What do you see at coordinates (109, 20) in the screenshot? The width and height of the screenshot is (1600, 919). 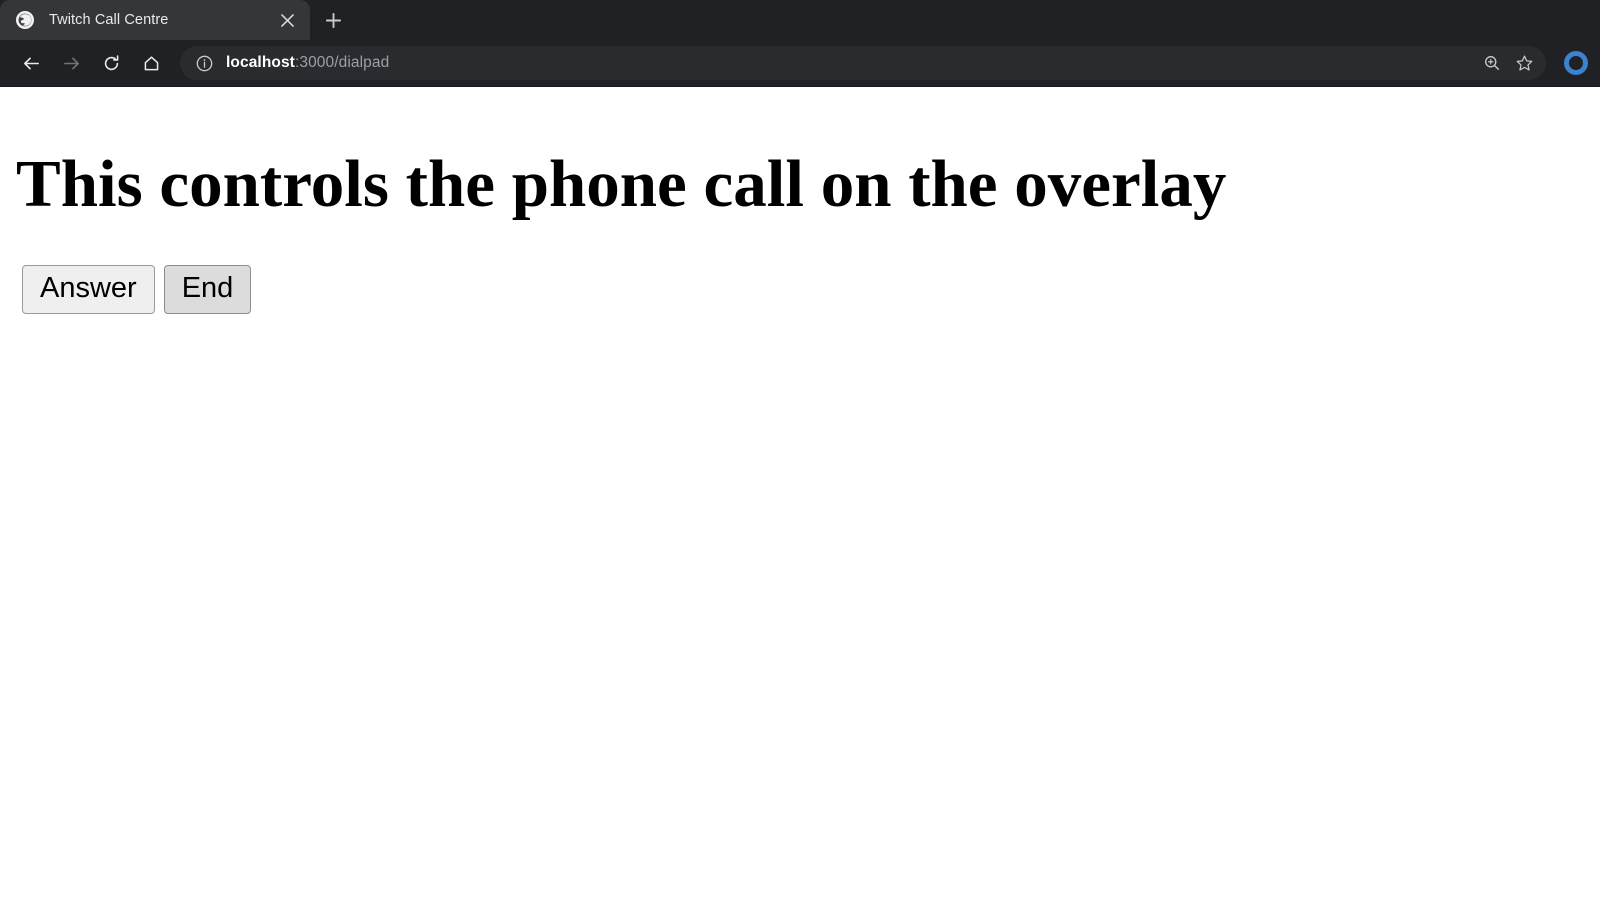 I see `tab-title: Twitch Call Centre` at bounding box center [109, 20].